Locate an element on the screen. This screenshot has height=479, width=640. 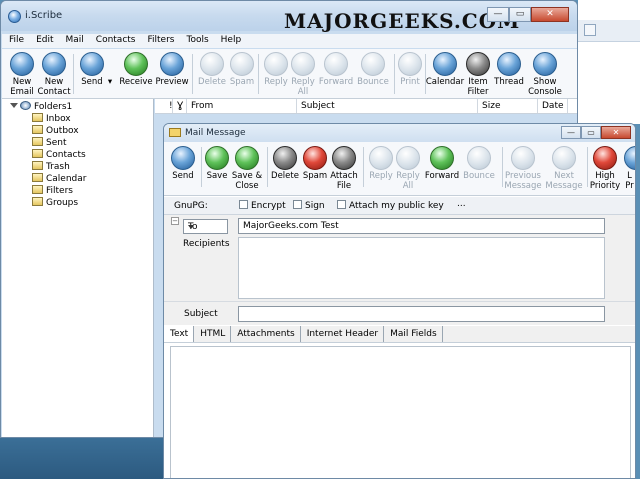
save-icon is located at coordinates (217, 158).